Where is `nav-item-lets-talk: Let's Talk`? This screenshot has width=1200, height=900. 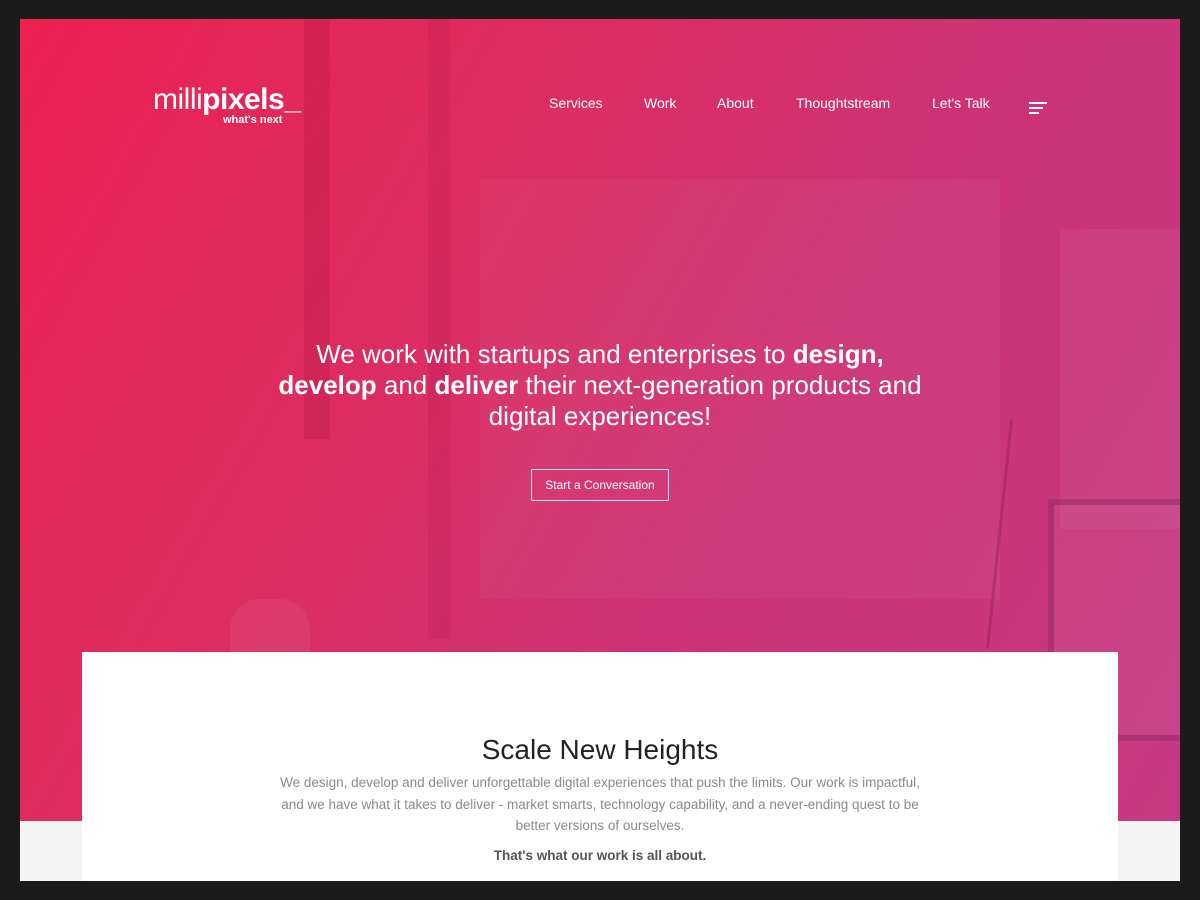 nav-item-lets-talk: Let's Talk is located at coordinates (961, 103).